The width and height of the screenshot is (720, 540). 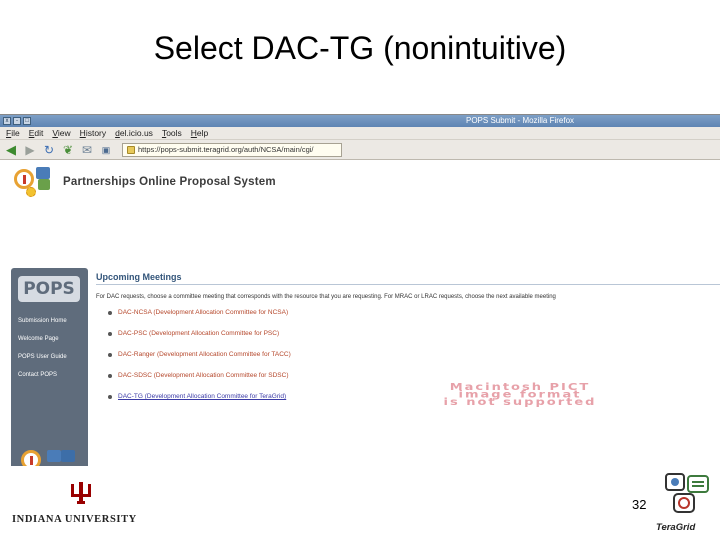 What do you see at coordinates (49, 150) in the screenshot?
I see `reload-icon: ↻` at bounding box center [49, 150].